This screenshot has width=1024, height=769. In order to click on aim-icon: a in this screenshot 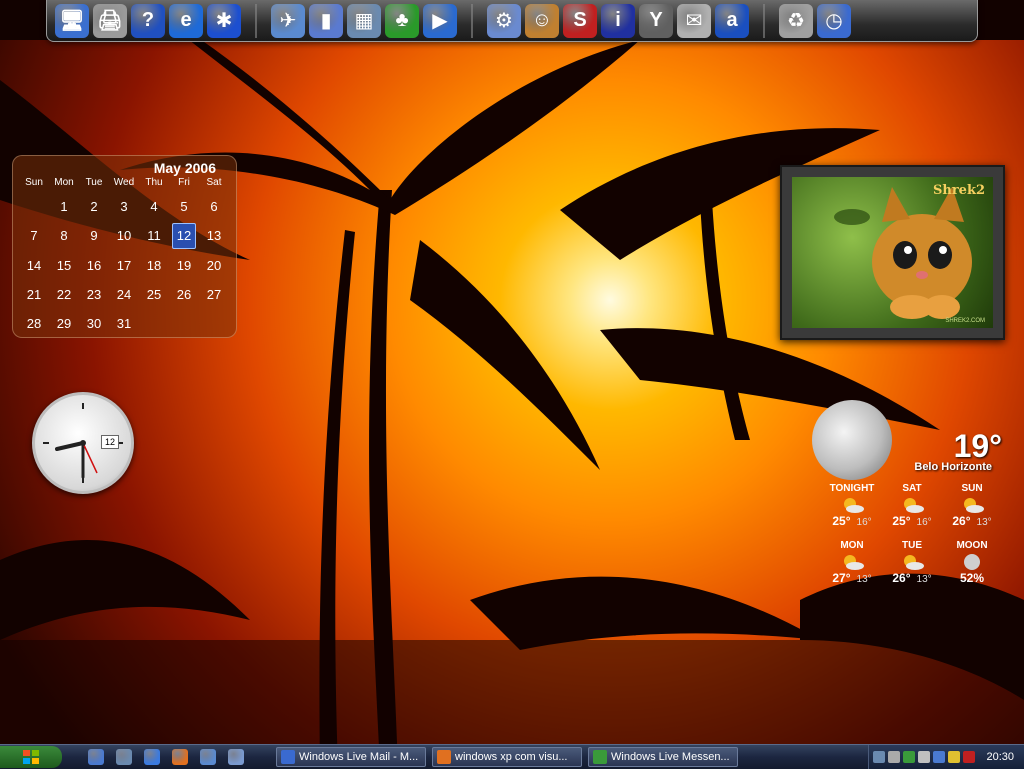, I will do `click(732, 20)`.